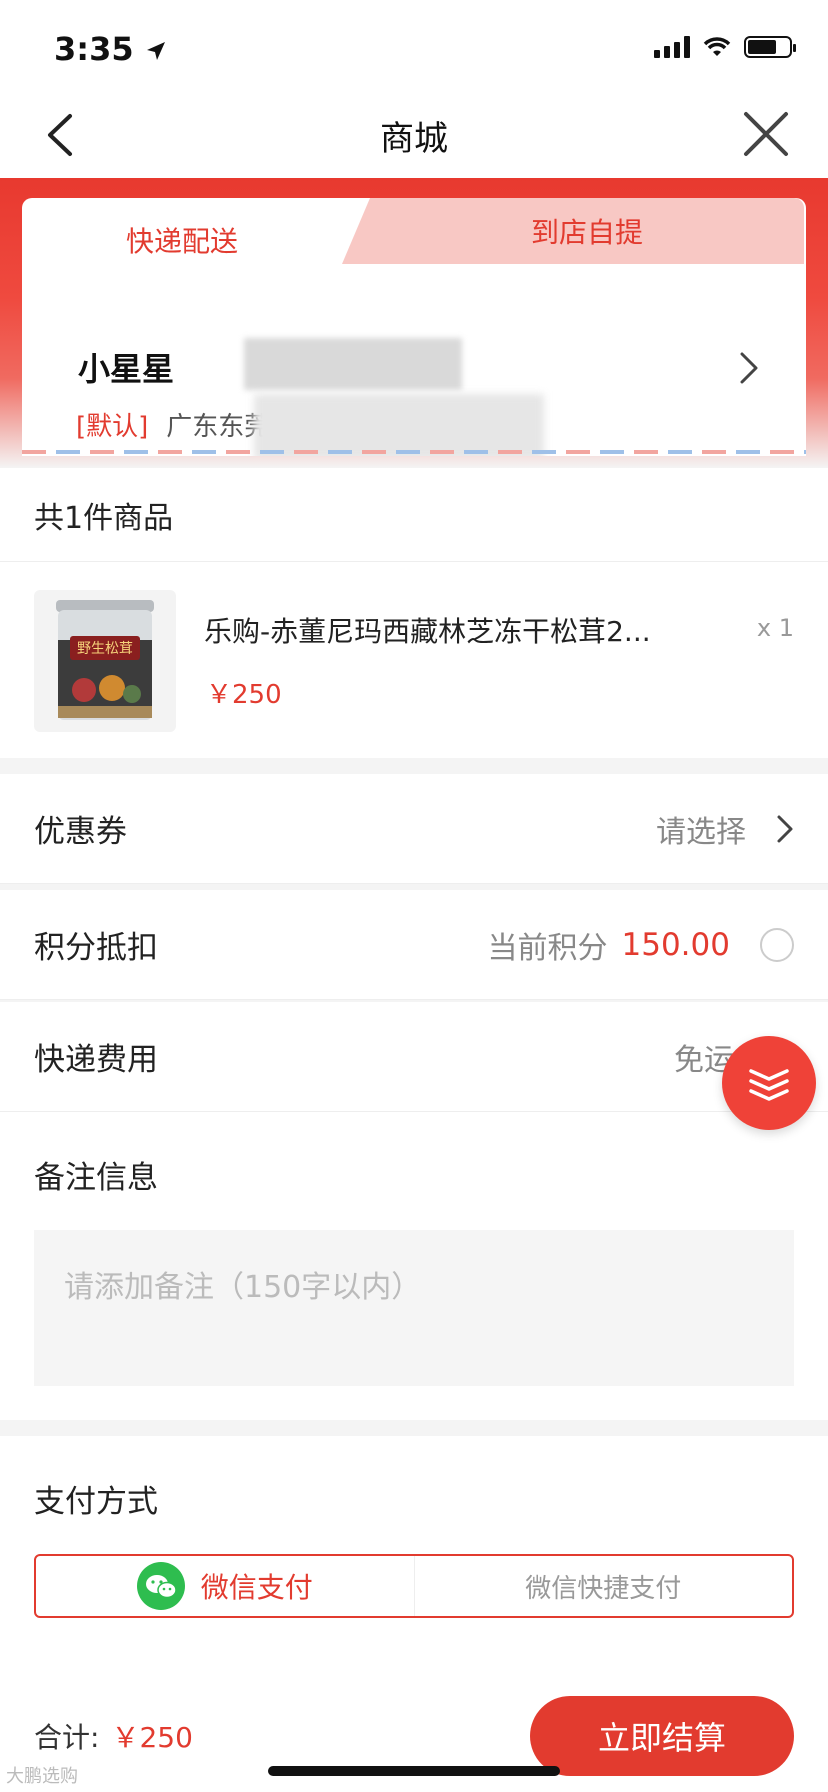  I want to click on total-amount: ￥250, so click(152, 1737).